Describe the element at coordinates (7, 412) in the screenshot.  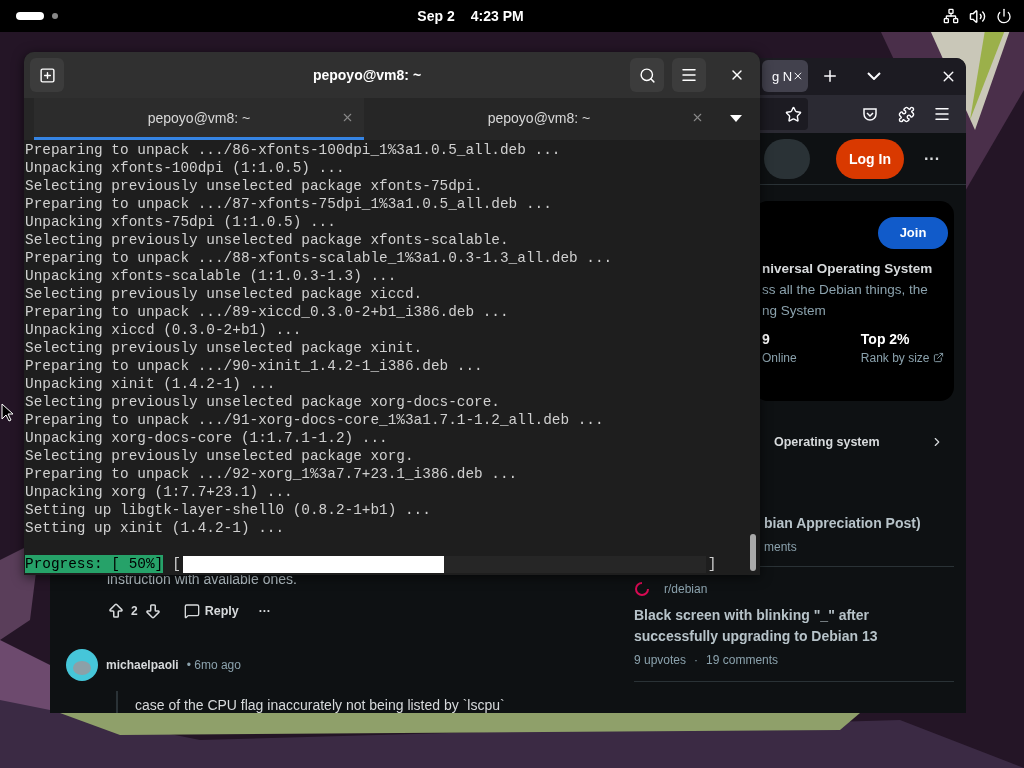
I see `pointer-icon` at that location.